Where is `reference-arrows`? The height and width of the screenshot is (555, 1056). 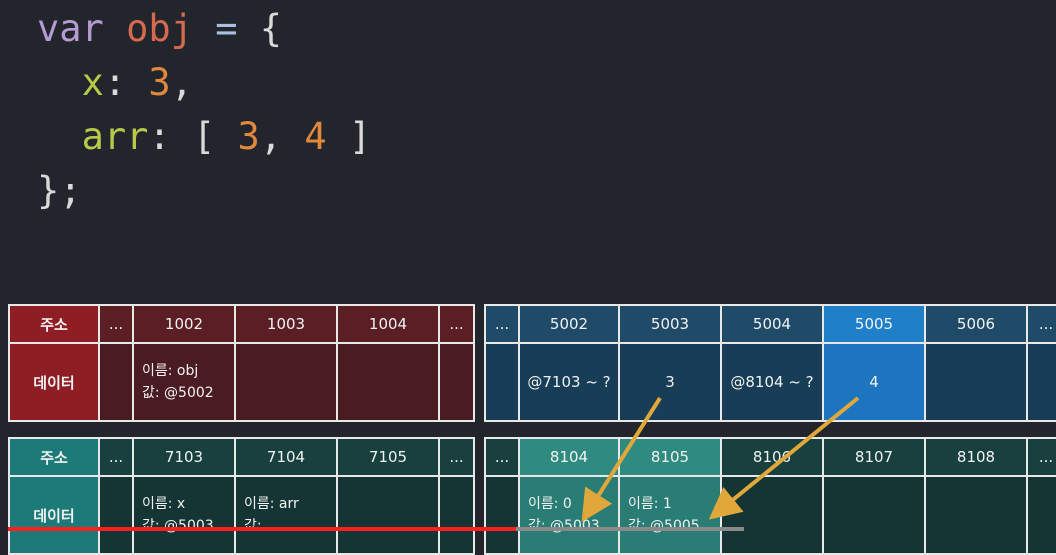 reference-arrows is located at coordinates (720, 459).